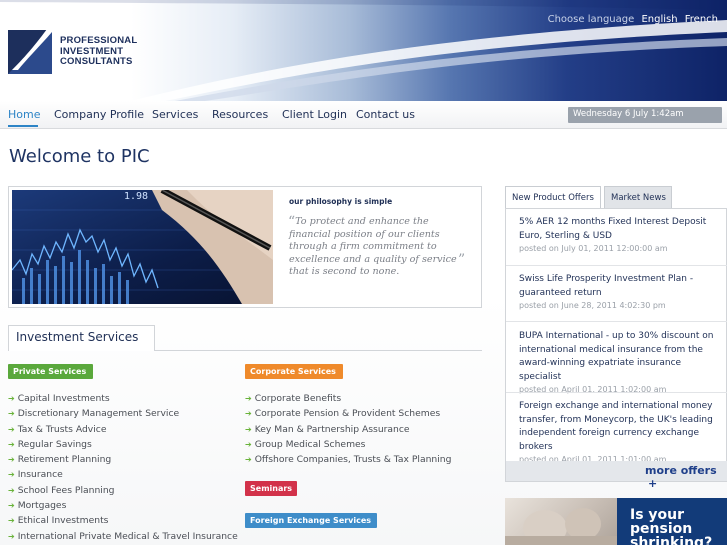 The image size is (727, 545). I want to click on language-selector: Choose language English French, so click(631, 19).